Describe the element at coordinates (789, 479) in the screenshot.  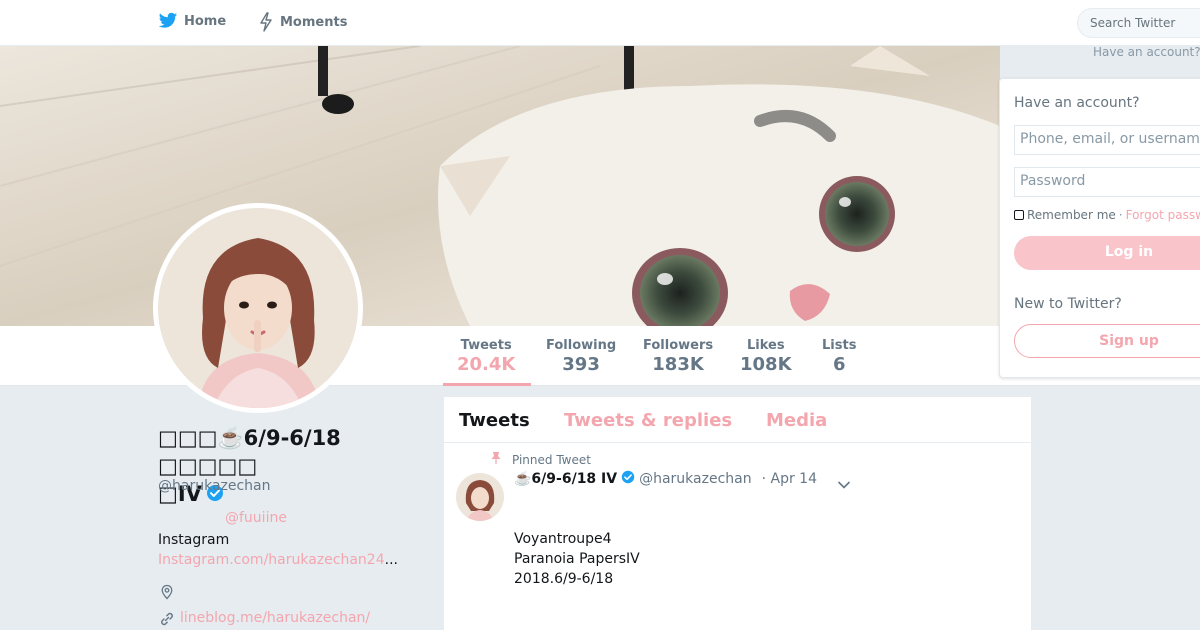
I see `tweet-date: · Apr 14` at that location.